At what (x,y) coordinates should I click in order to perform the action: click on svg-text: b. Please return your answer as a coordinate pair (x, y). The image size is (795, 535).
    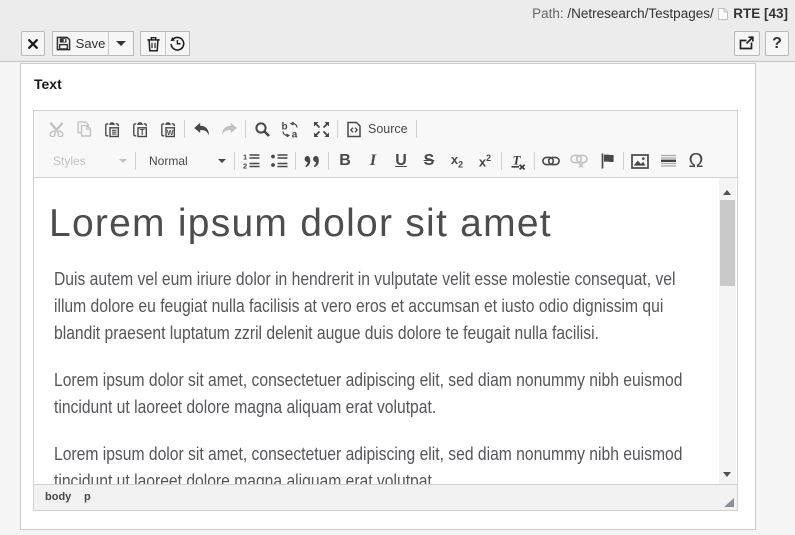
    Looking at the image, I should click on (285, 126).